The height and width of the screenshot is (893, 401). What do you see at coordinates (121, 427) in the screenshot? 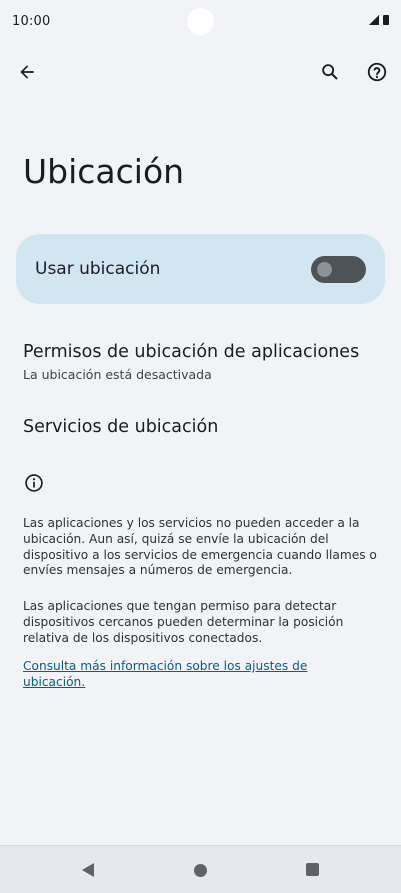
I see `location-services-title: Servicios de ubicación` at bounding box center [121, 427].